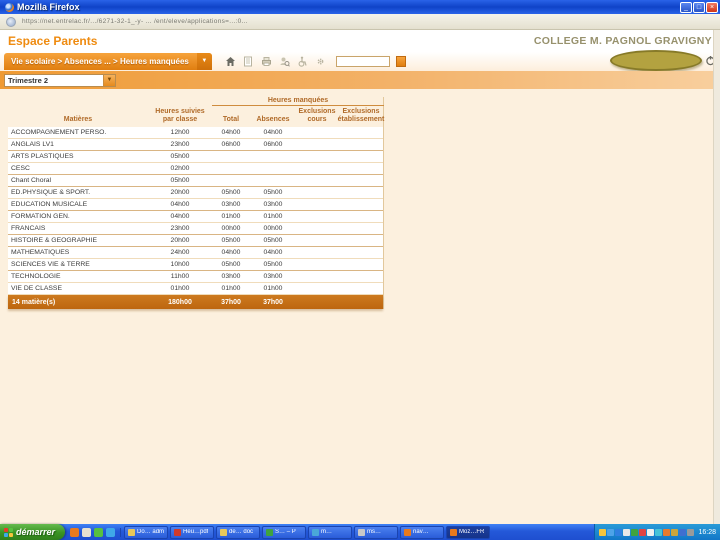  Describe the element at coordinates (87, 532) in the screenshot. I see `mail-icon` at that location.